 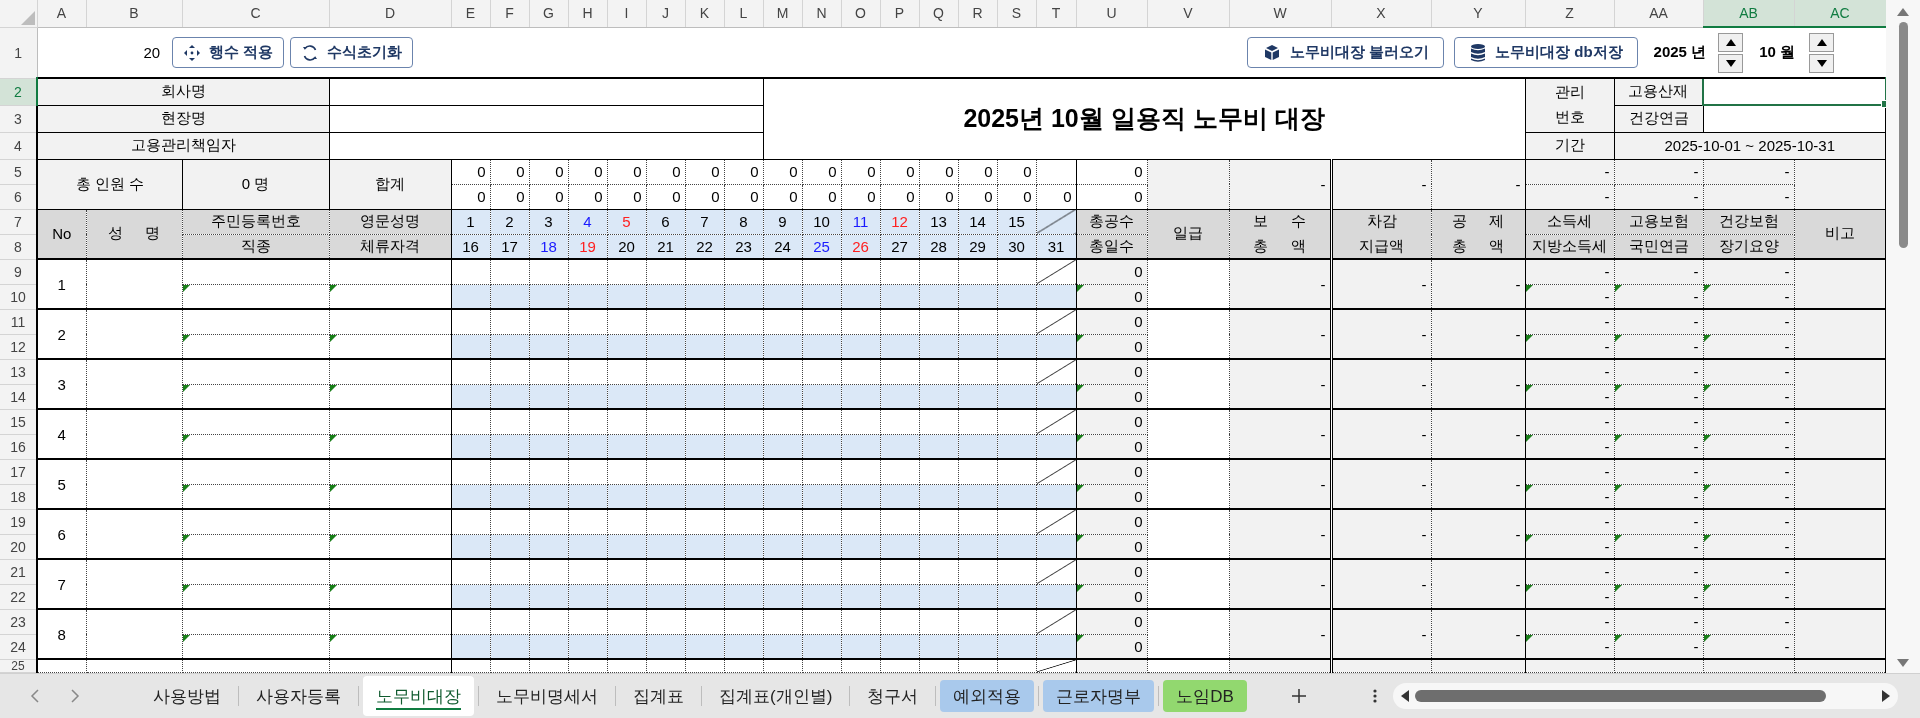 What do you see at coordinates (1478, 13) in the screenshot?
I see `column-header: Y` at bounding box center [1478, 13].